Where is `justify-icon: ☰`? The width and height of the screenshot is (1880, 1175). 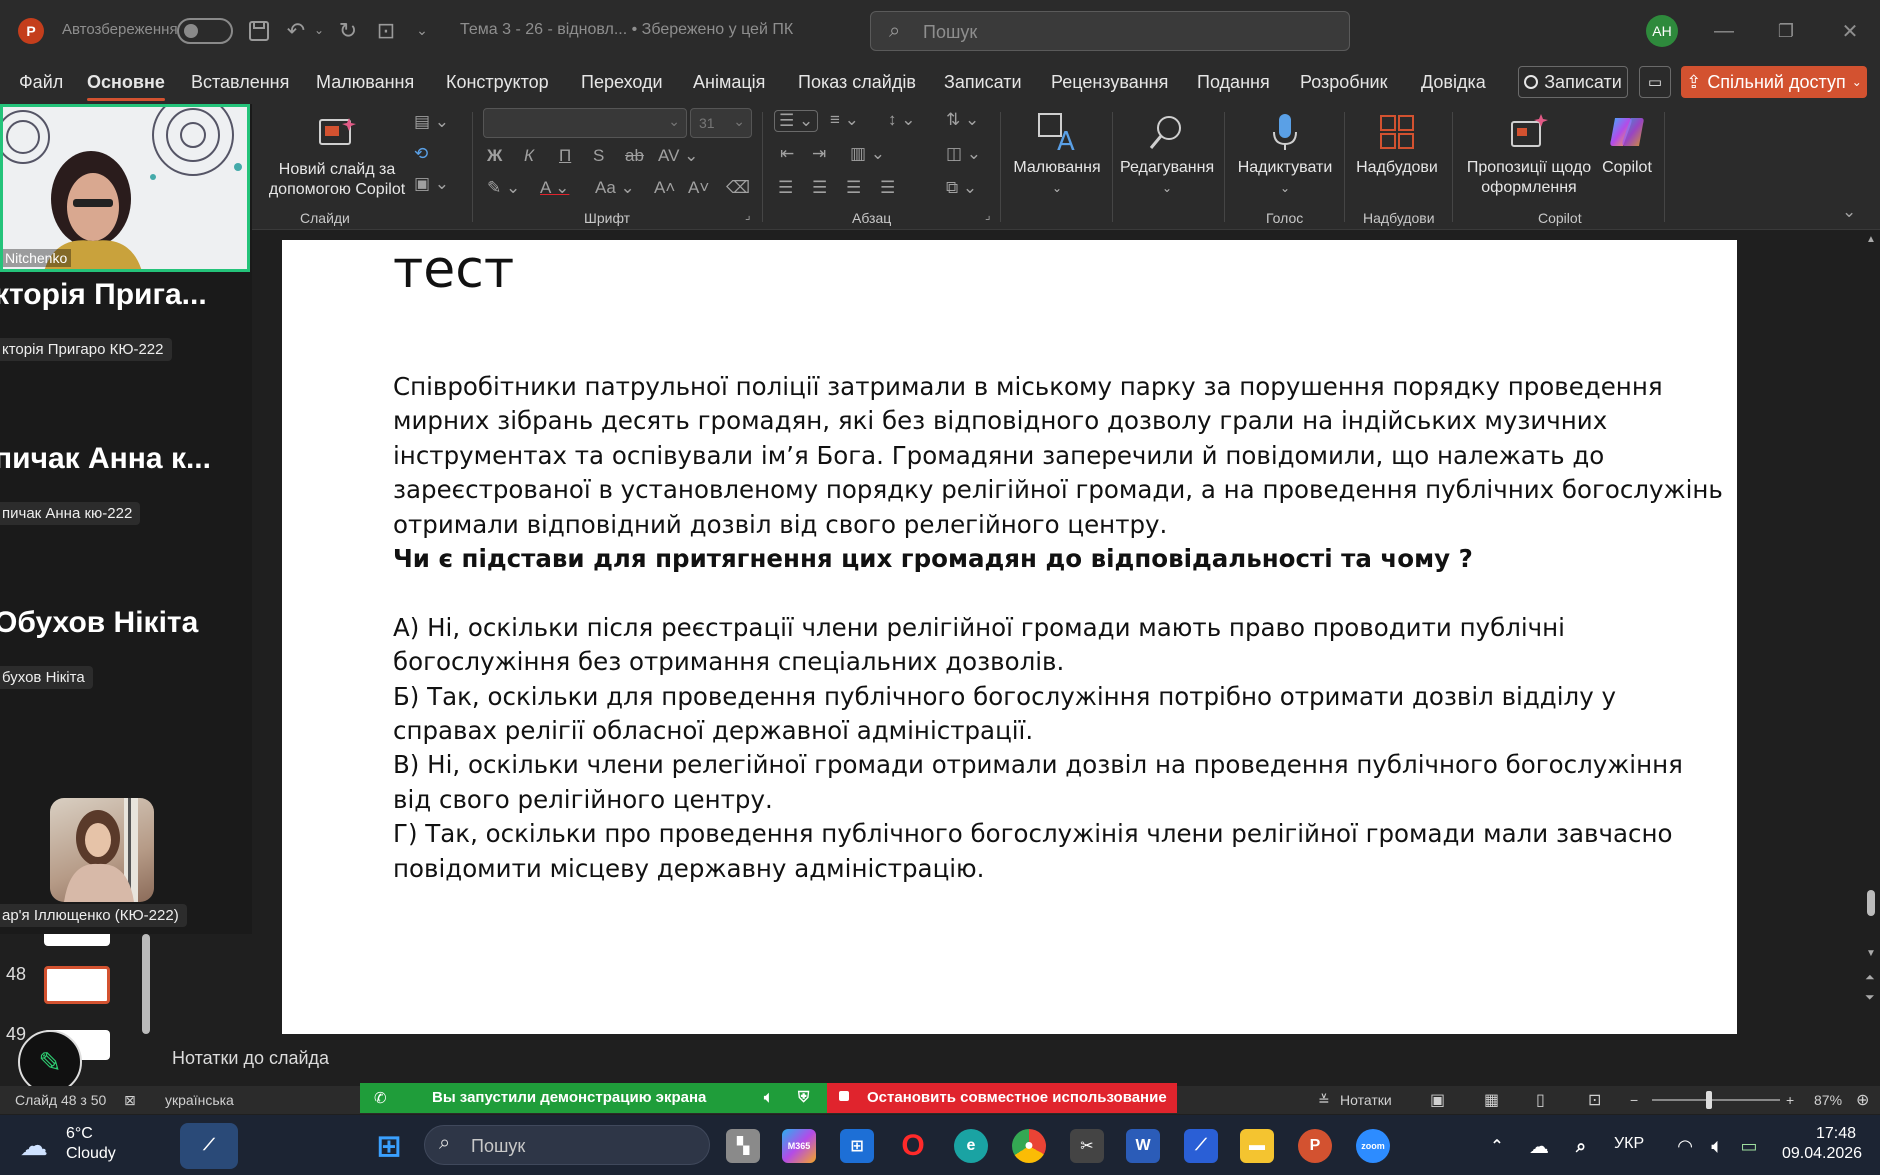 justify-icon: ☰ is located at coordinates (887, 188).